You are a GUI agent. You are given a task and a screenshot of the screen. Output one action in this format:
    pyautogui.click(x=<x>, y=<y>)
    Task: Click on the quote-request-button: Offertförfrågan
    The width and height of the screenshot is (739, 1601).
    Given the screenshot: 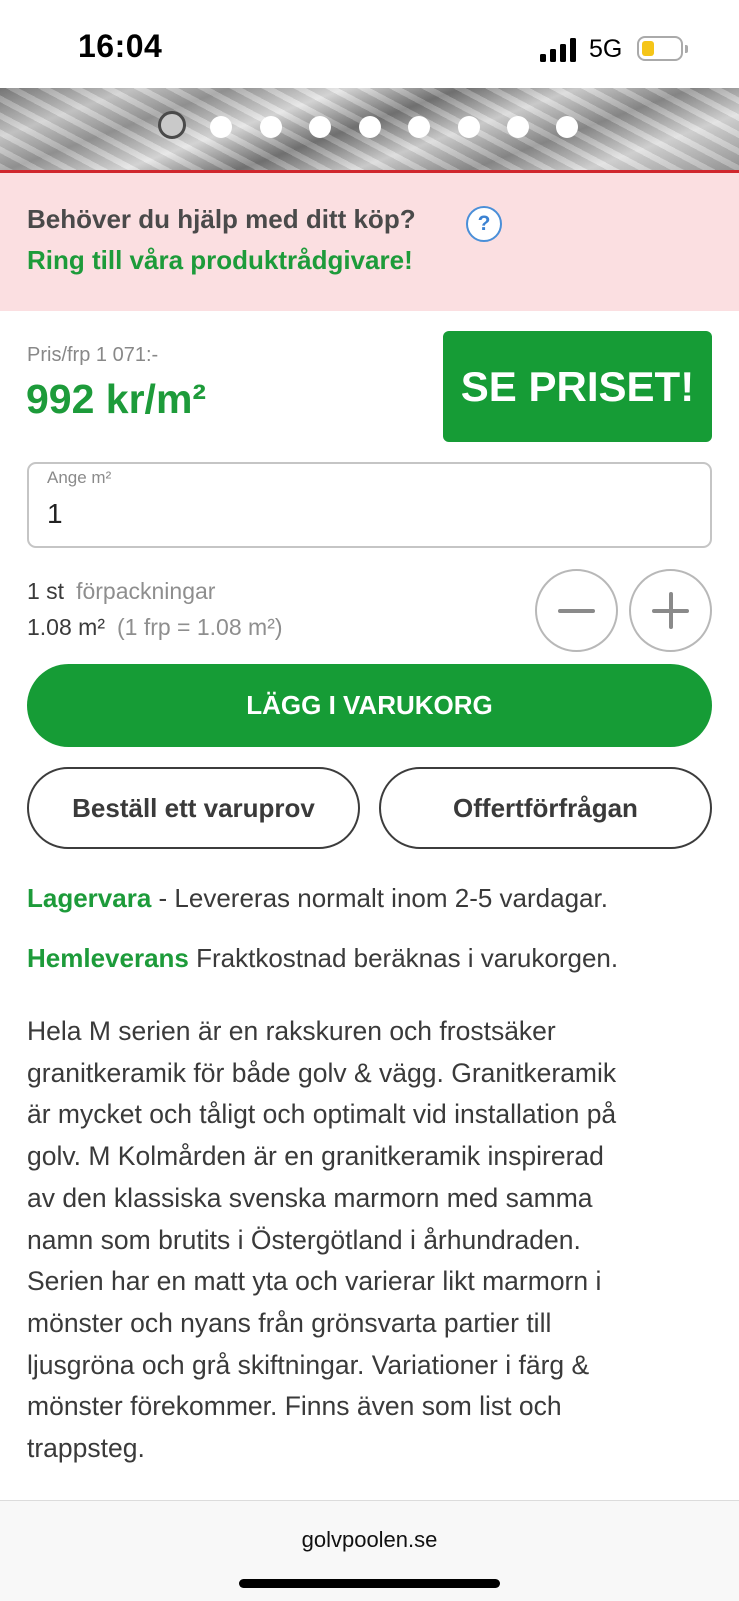 What is the action you would take?
    pyautogui.click(x=545, y=808)
    